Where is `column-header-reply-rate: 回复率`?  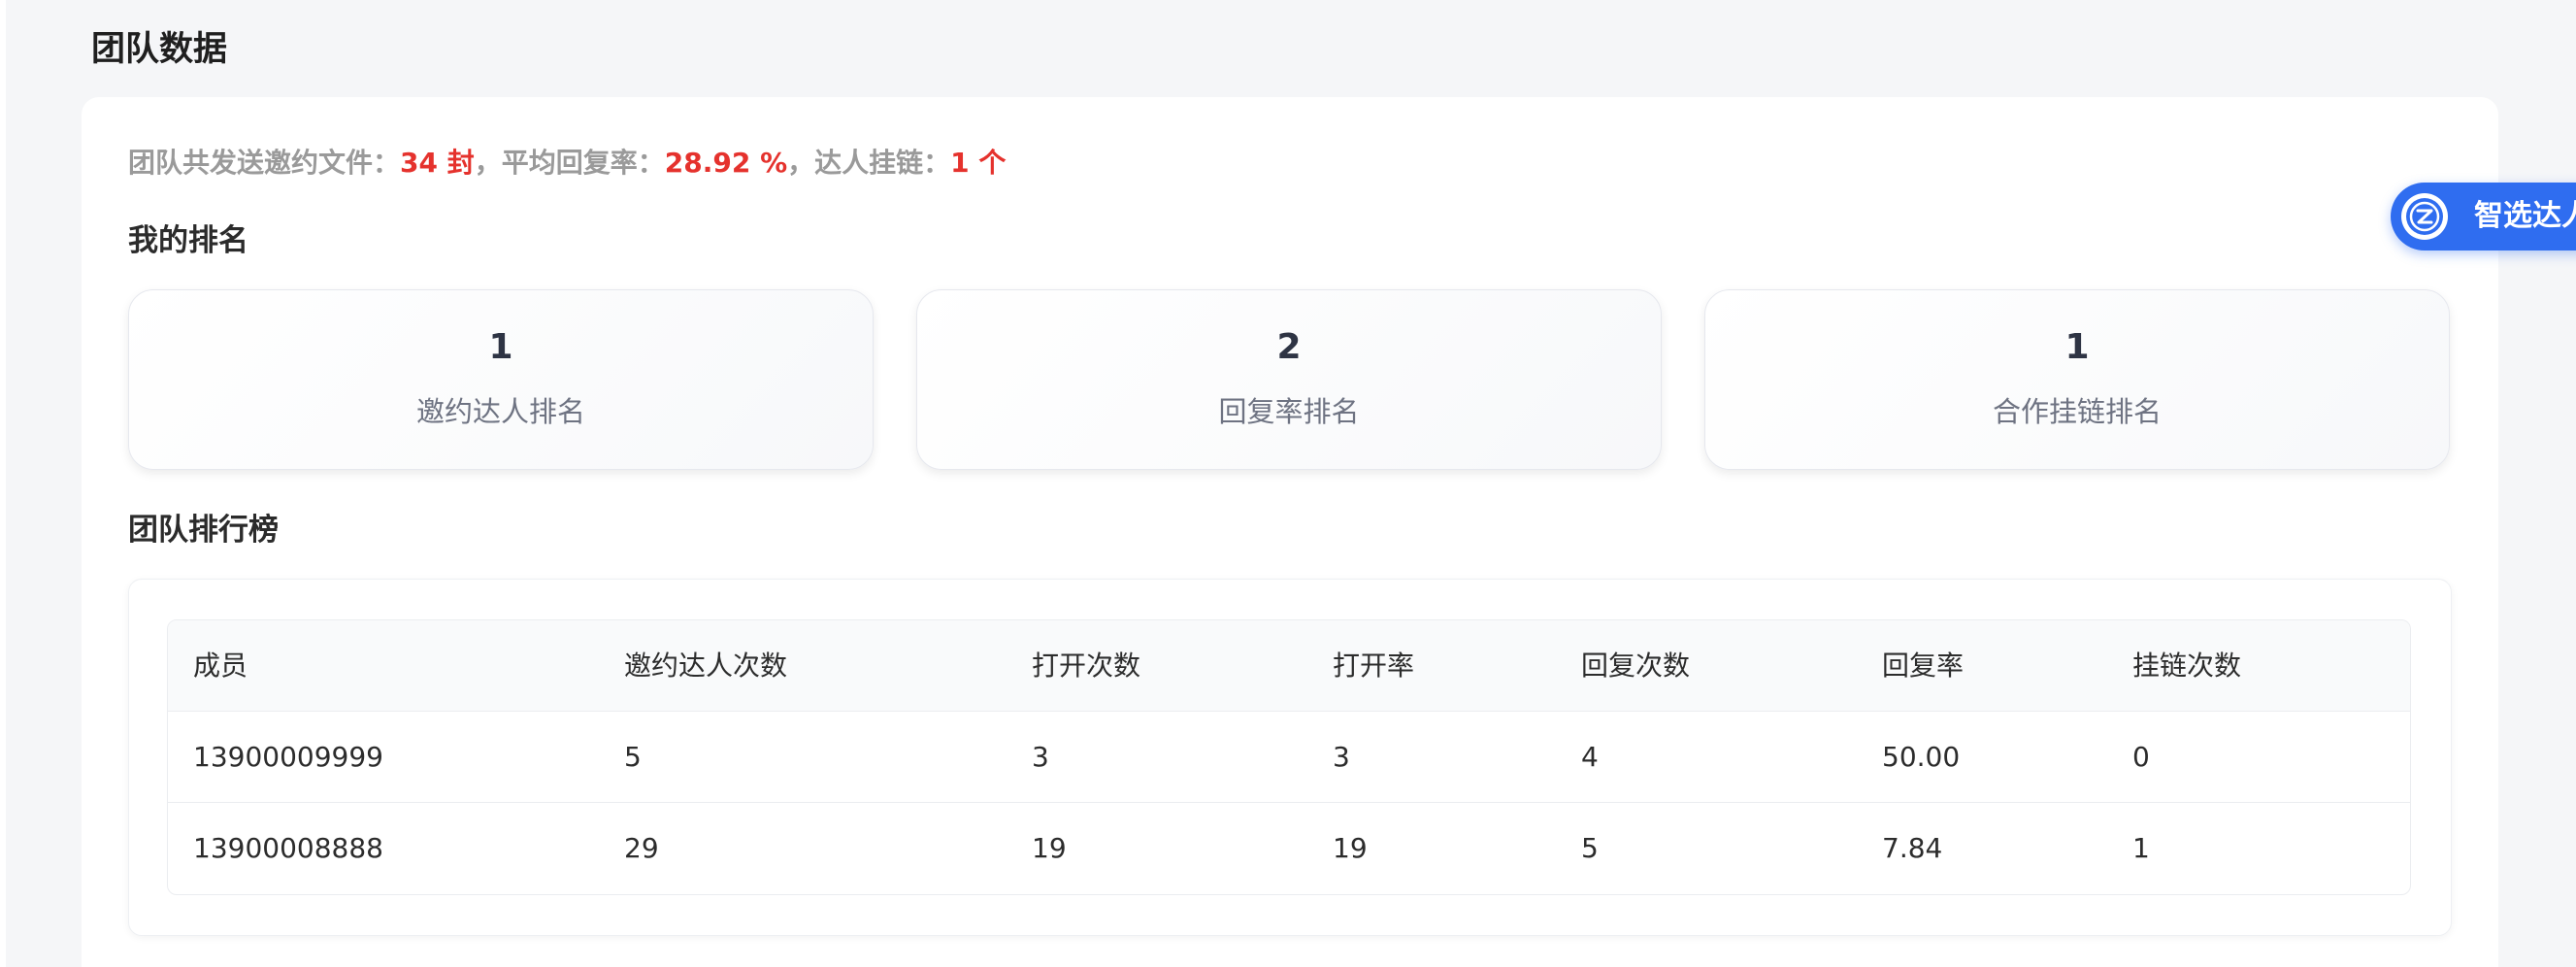 column-header-reply-rate: 回复率 is located at coordinates (1923, 666).